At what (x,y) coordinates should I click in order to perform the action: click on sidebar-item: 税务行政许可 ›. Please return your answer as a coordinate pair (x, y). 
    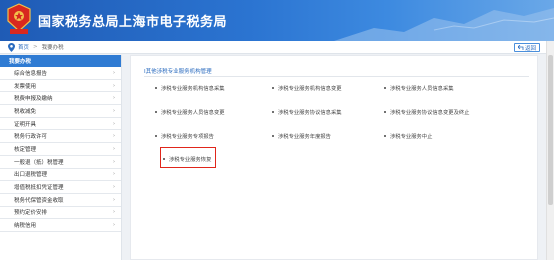
    Looking at the image, I should click on (60, 137).